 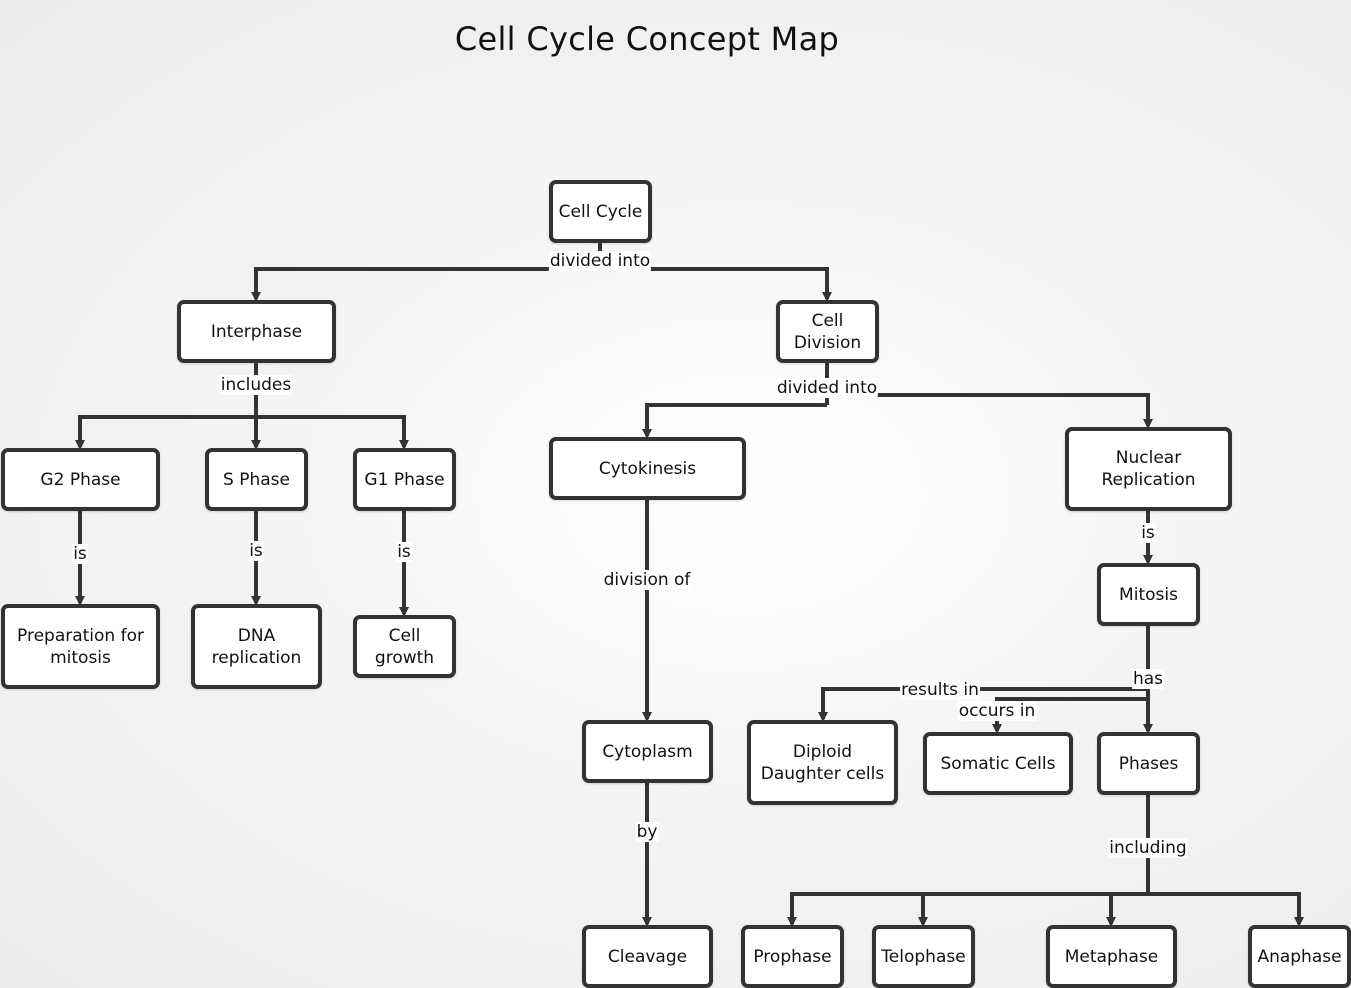 I want to click on node-cytoplasm: Cytoplasm, so click(x=647, y=751).